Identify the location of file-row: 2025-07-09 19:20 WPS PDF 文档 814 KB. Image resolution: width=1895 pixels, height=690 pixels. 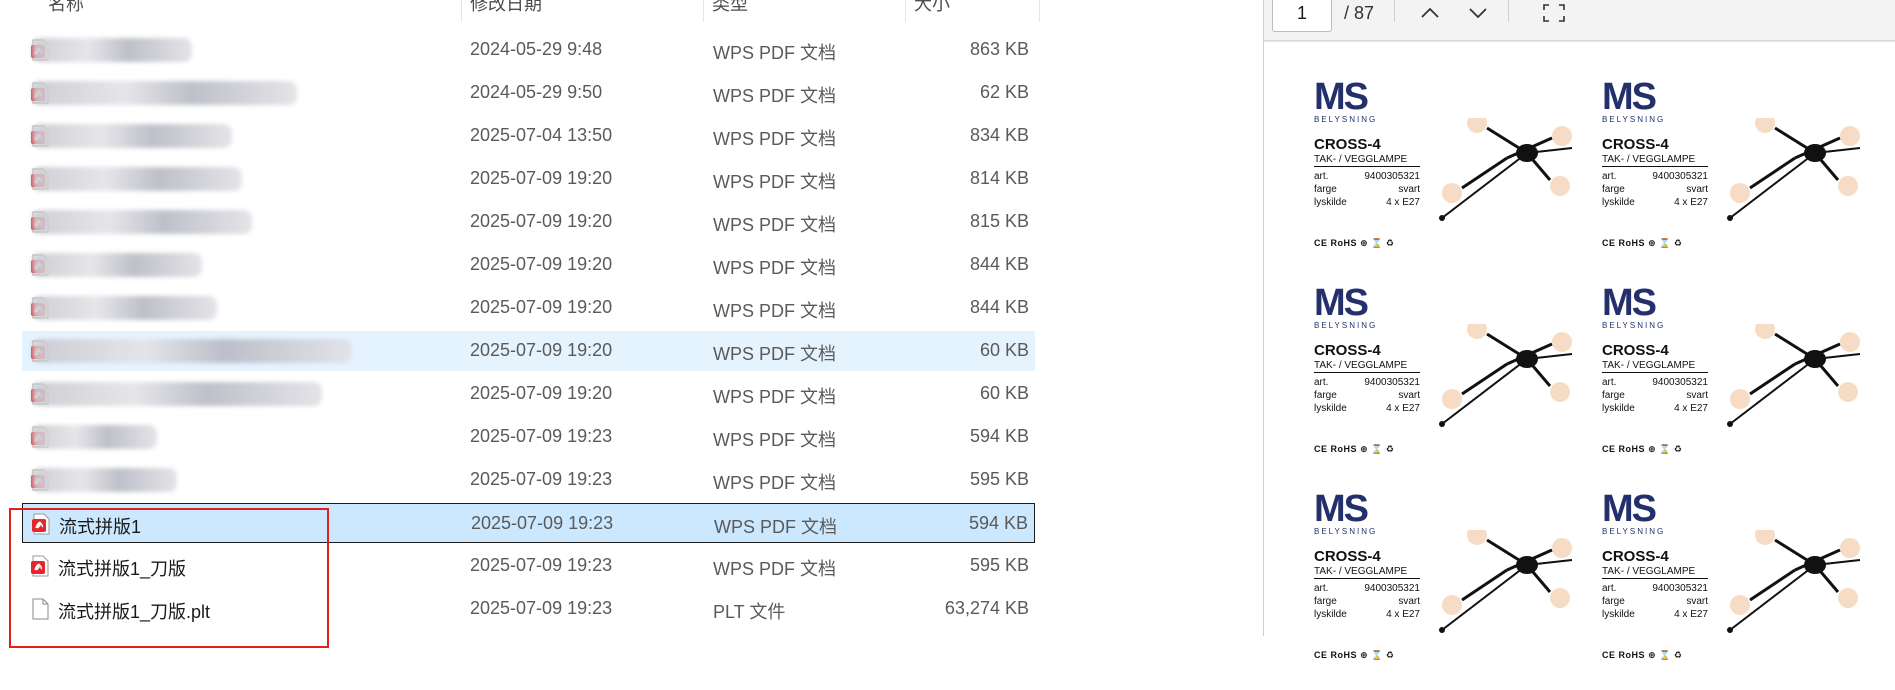
(528, 179).